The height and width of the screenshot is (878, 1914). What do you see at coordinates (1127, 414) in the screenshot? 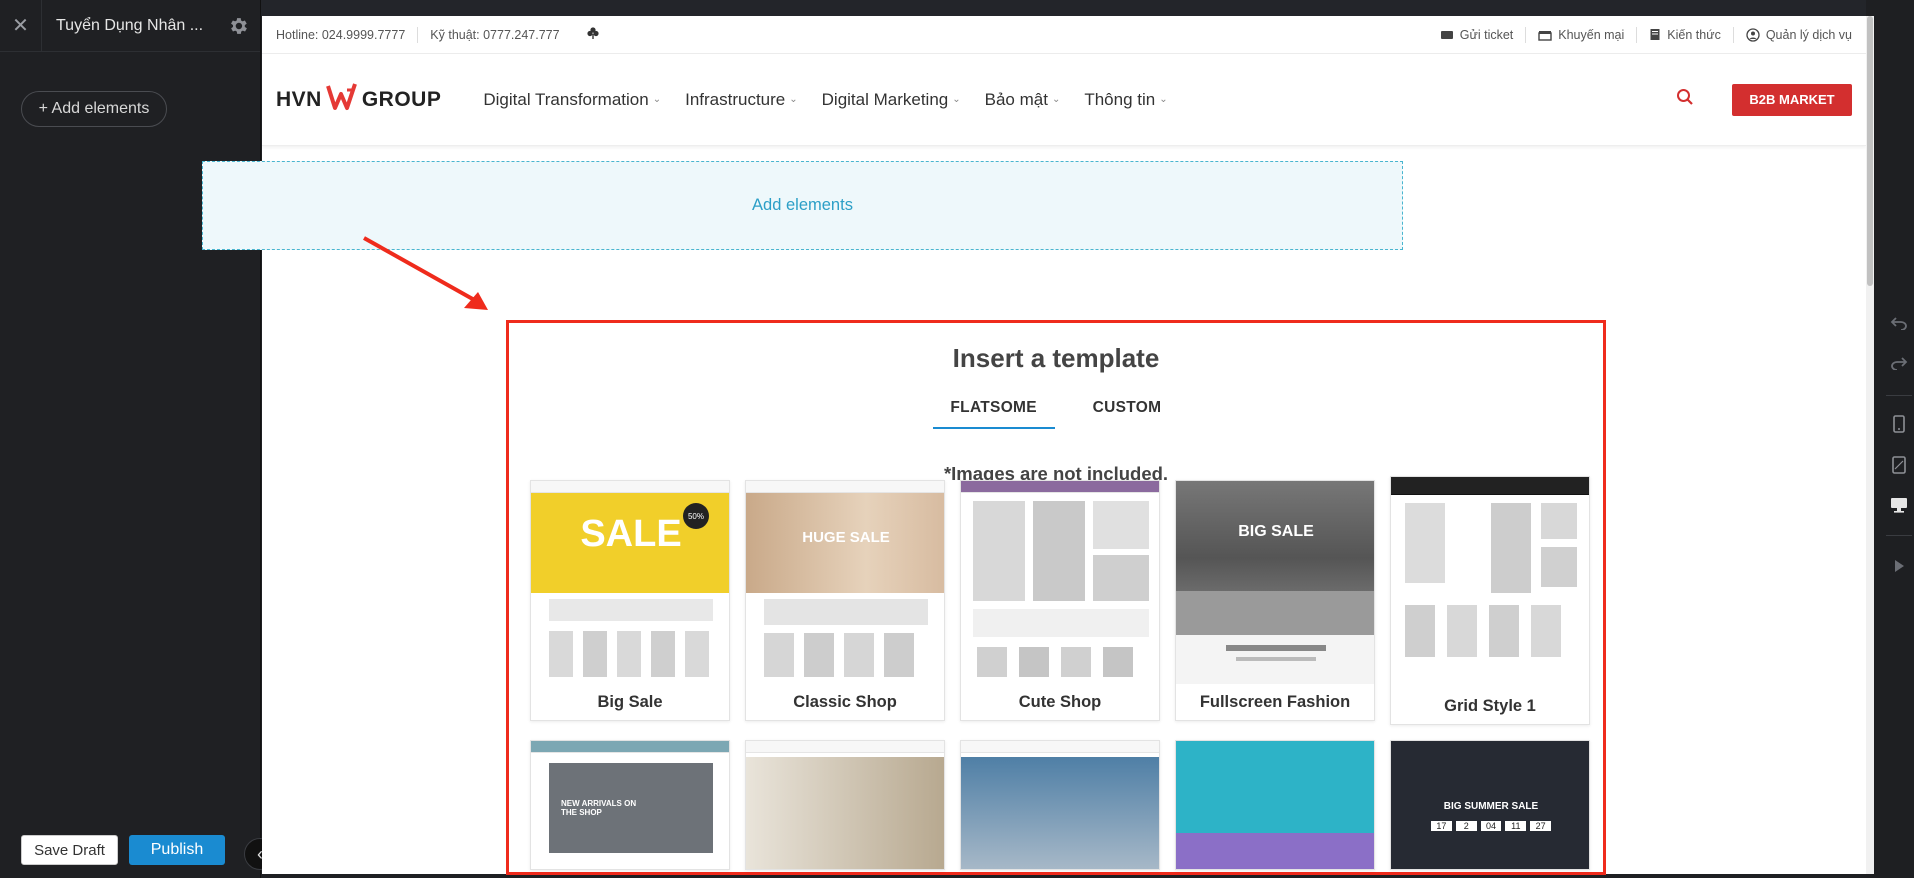
I see `tab-custom: CUSTOM` at bounding box center [1127, 414].